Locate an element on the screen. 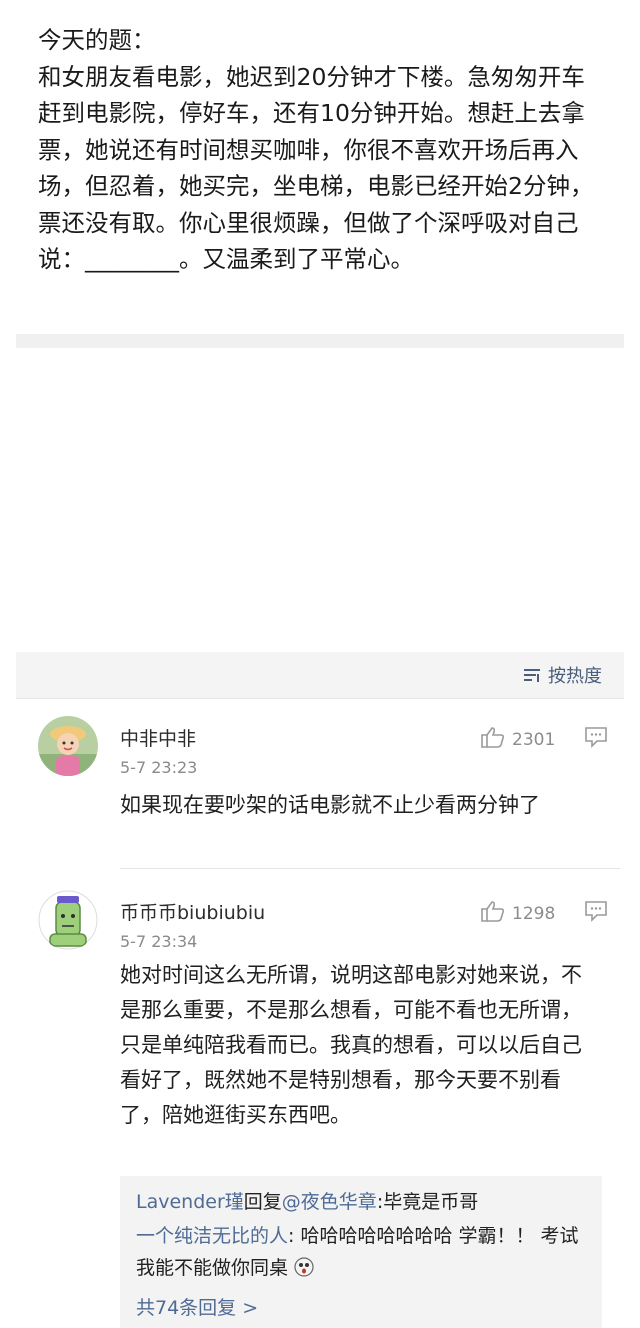 The height and width of the screenshot is (1328, 640). like-count: 2301 is located at coordinates (534, 739).